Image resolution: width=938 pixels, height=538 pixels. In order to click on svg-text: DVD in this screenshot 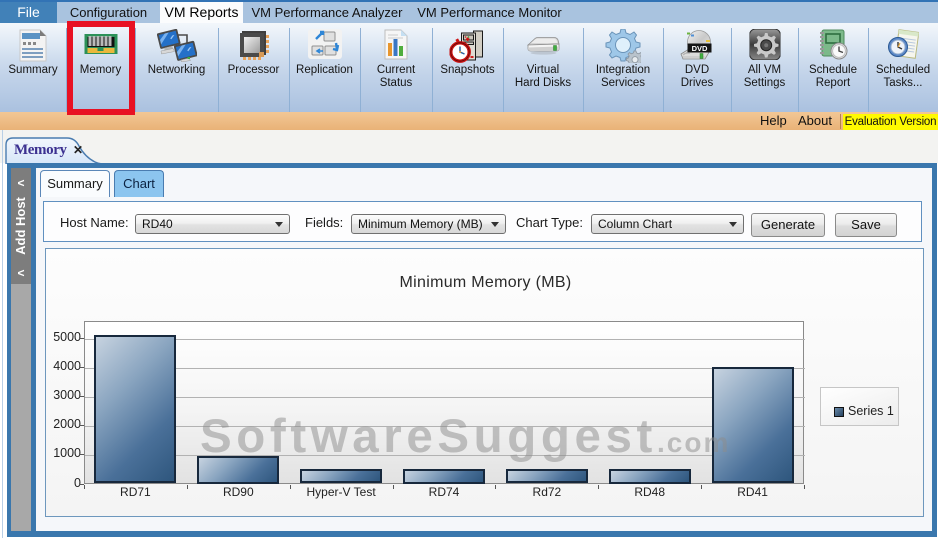, I will do `click(700, 48)`.